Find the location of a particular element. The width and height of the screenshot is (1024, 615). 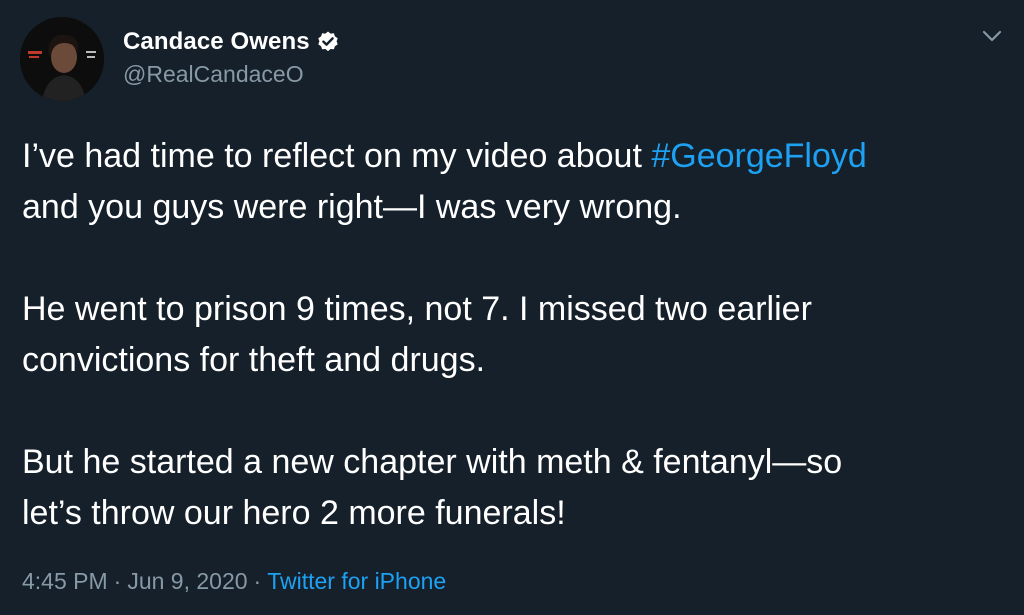

tweet-meta: 4:45 PM · Jun 9, 2020 · Twitter for iPhone is located at coordinates (234, 581).